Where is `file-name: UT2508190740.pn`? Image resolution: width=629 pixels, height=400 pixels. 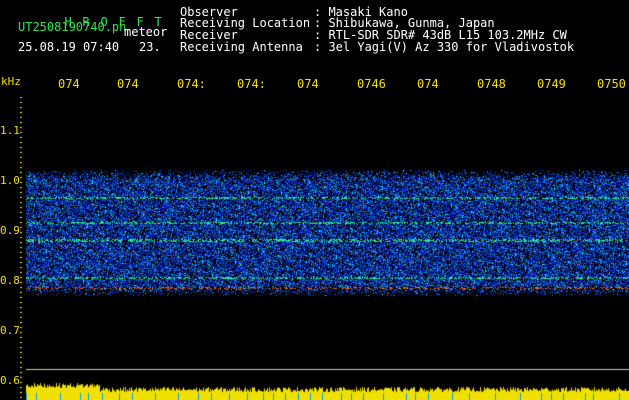
file-name: UT2508190740.pn is located at coordinates (72, 27).